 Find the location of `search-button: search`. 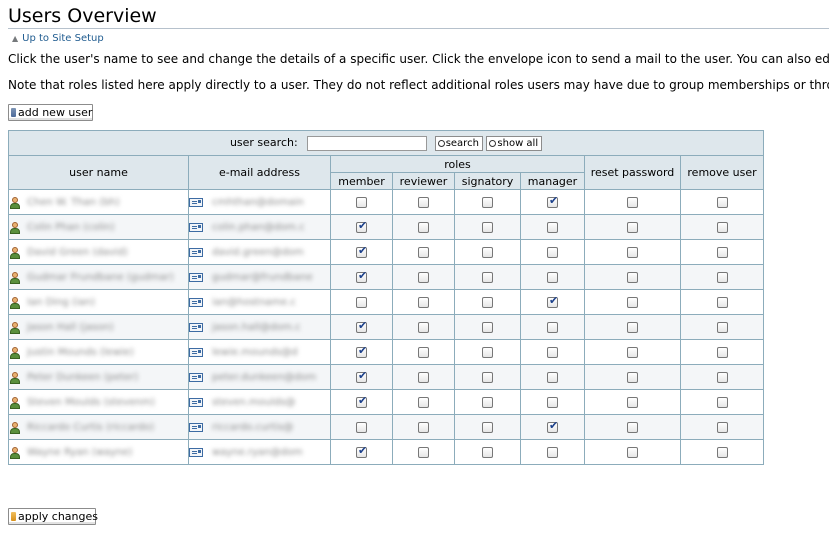

search-button: search is located at coordinates (458, 143).